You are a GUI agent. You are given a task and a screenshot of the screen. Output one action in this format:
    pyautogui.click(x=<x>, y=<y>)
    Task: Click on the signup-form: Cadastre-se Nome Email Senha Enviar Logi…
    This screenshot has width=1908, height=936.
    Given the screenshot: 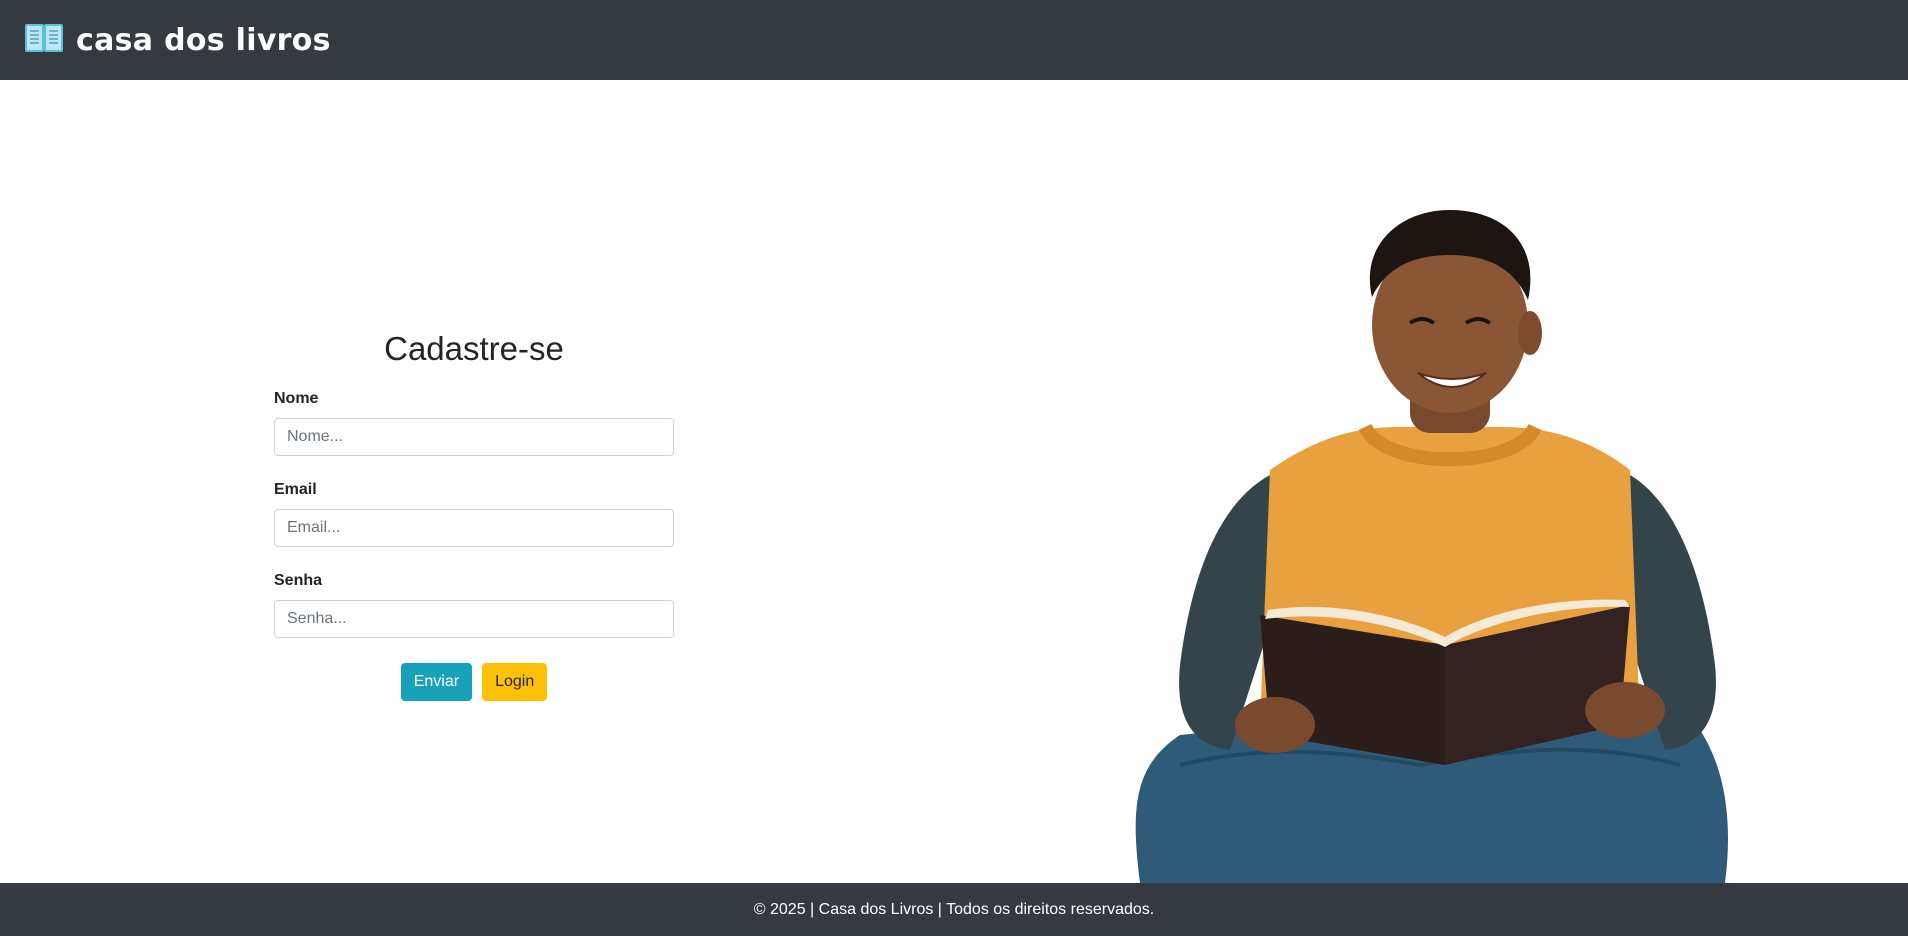 What is the action you would take?
    pyautogui.click(x=474, y=515)
    